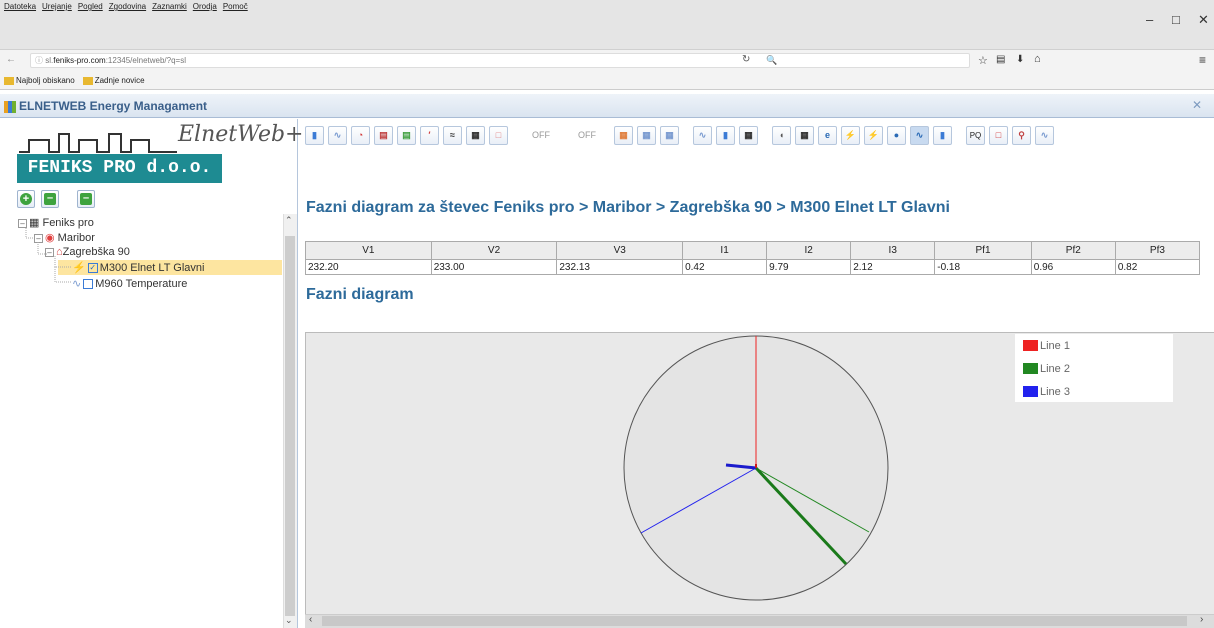 The image size is (1214, 628). What do you see at coordinates (40, 60) in the screenshot?
I see `info-icon: ⓘ` at bounding box center [40, 60].